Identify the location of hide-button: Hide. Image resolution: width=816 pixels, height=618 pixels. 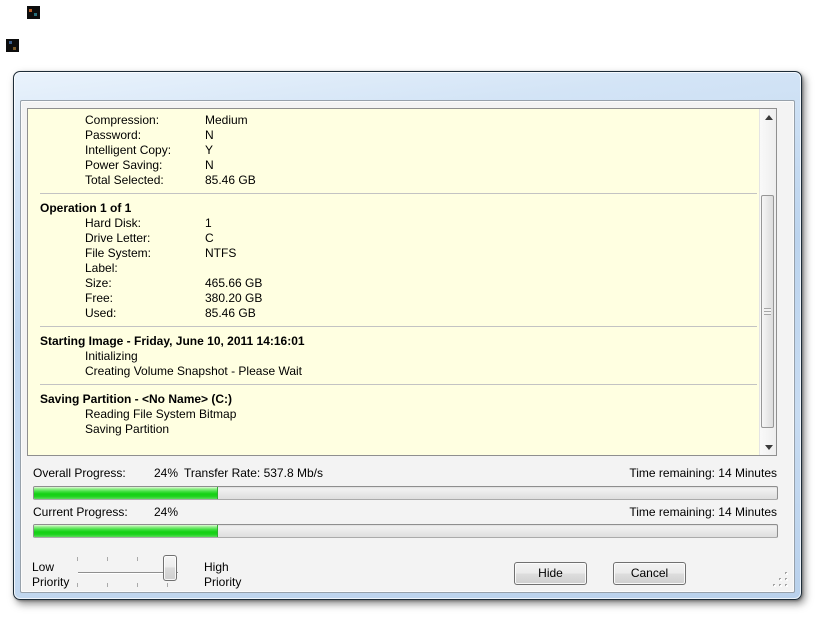
(550, 573).